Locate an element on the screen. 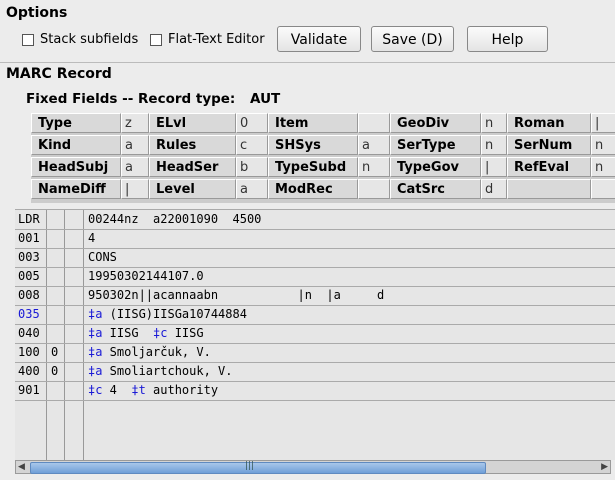 This screenshot has width=615, height=480. fixed-field-label: NameDiff is located at coordinates (76, 189).